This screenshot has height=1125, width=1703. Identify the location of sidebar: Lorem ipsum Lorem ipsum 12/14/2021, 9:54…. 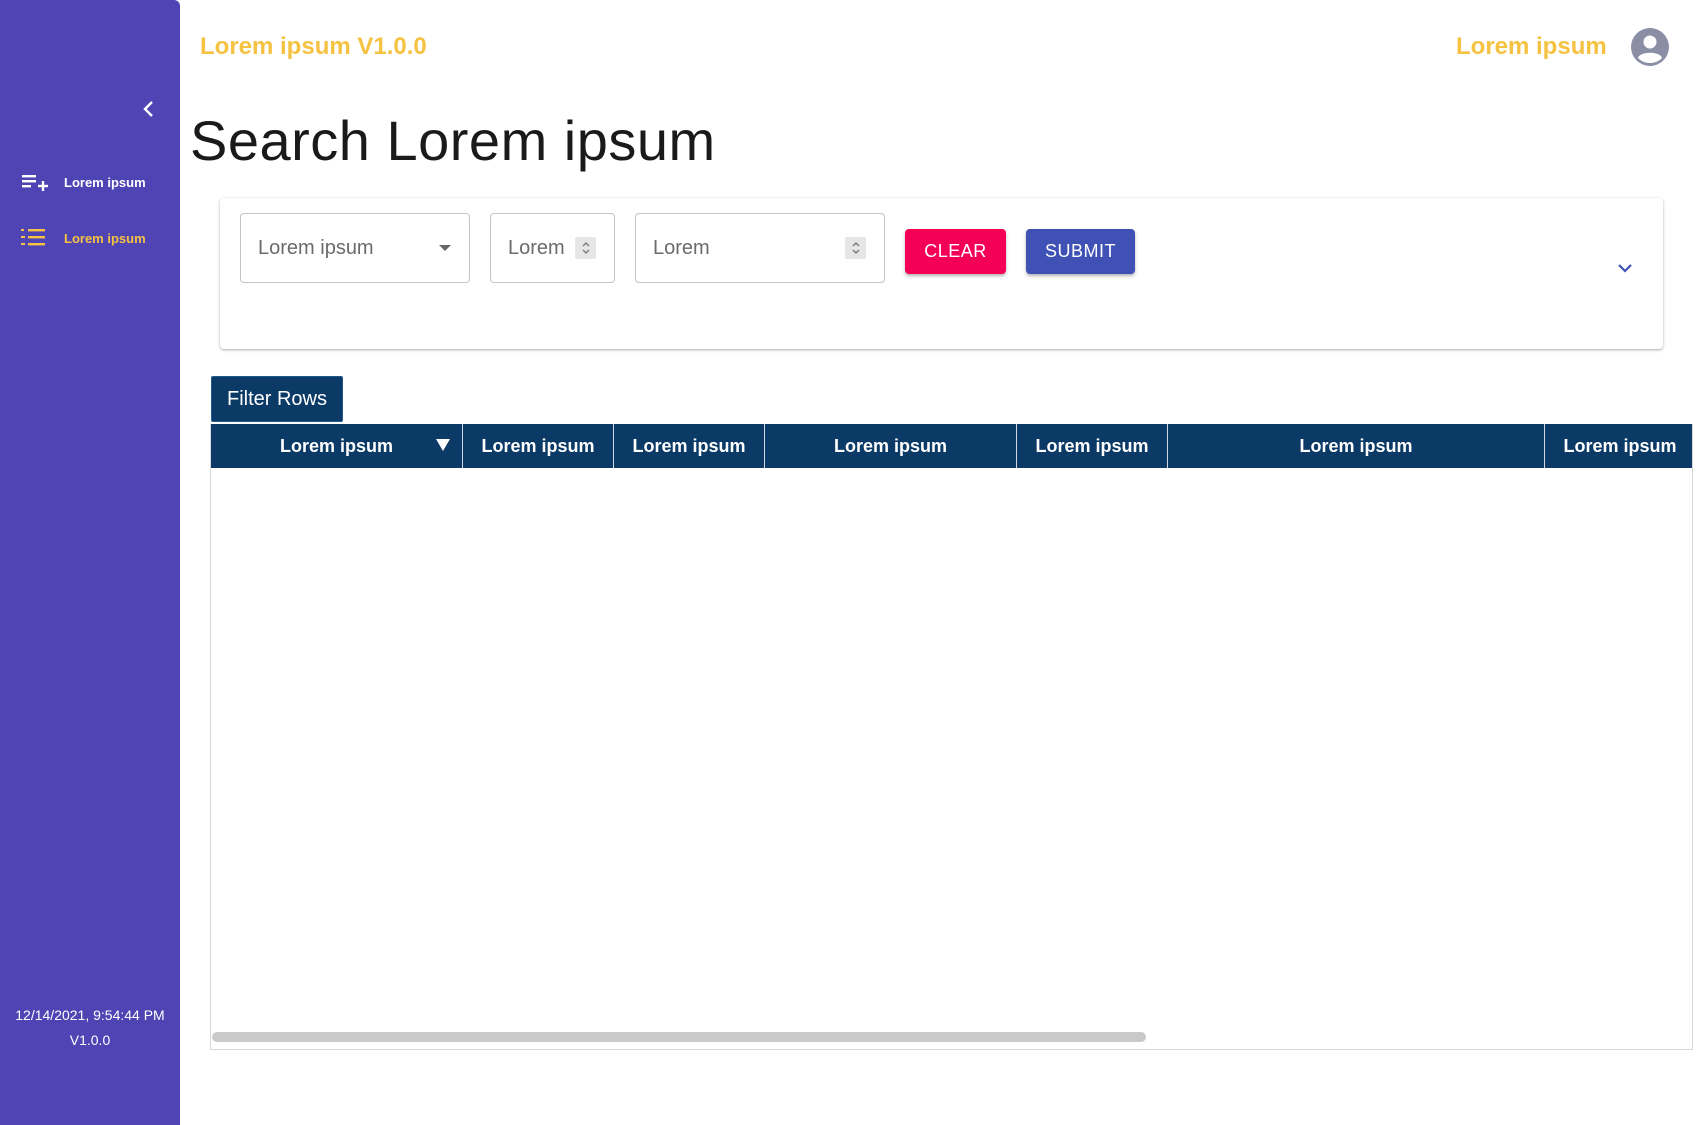
(90, 562).